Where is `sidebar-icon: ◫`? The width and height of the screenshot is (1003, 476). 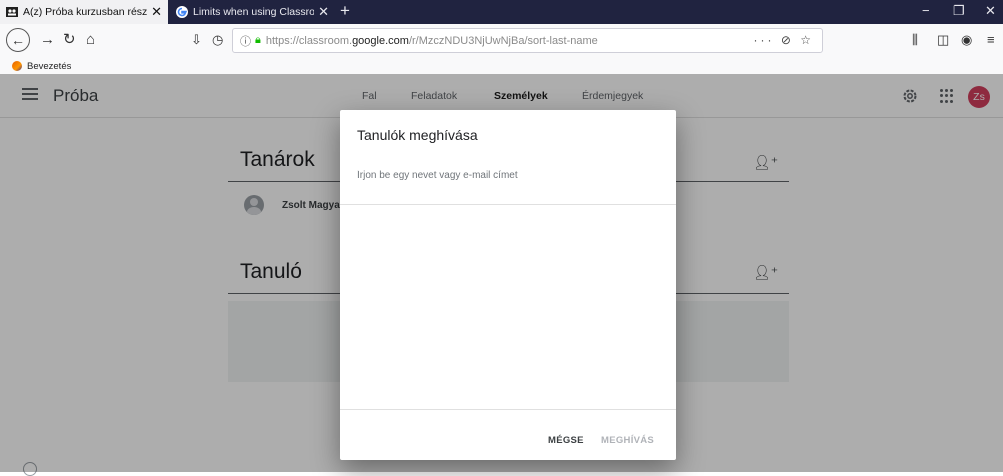 sidebar-icon: ◫ is located at coordinates (943, 40).